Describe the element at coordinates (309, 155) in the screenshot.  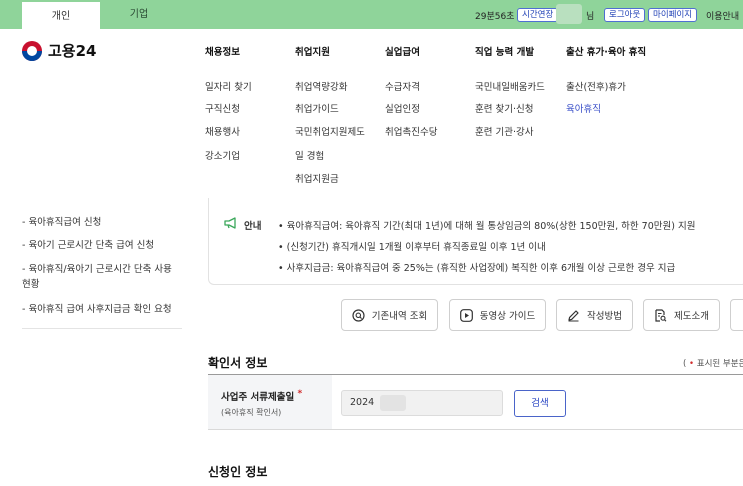
I see `menu-item-work-experience: 일 경험` at that location.